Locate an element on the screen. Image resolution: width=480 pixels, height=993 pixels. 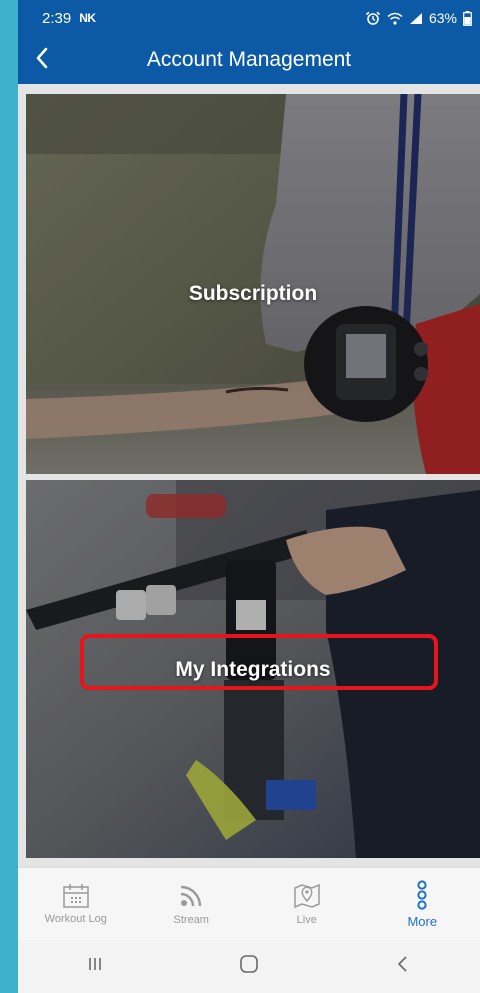
bottom-tab-bar: Workout Log Stream Live More is located at coordinates (249, 903).